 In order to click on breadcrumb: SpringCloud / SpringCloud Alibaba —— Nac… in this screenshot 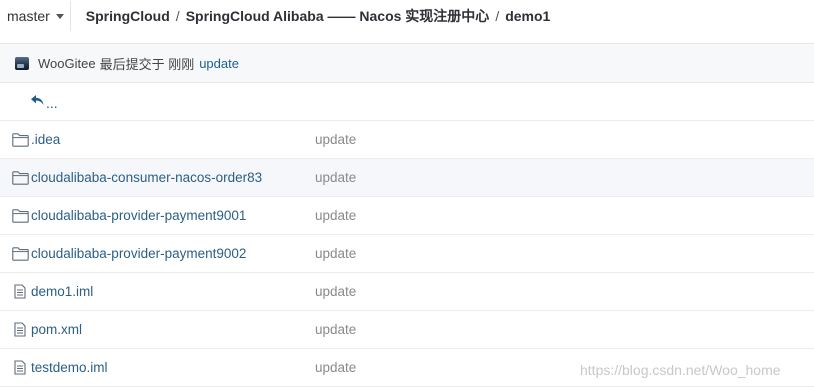, I will do `click(311, 16)`.